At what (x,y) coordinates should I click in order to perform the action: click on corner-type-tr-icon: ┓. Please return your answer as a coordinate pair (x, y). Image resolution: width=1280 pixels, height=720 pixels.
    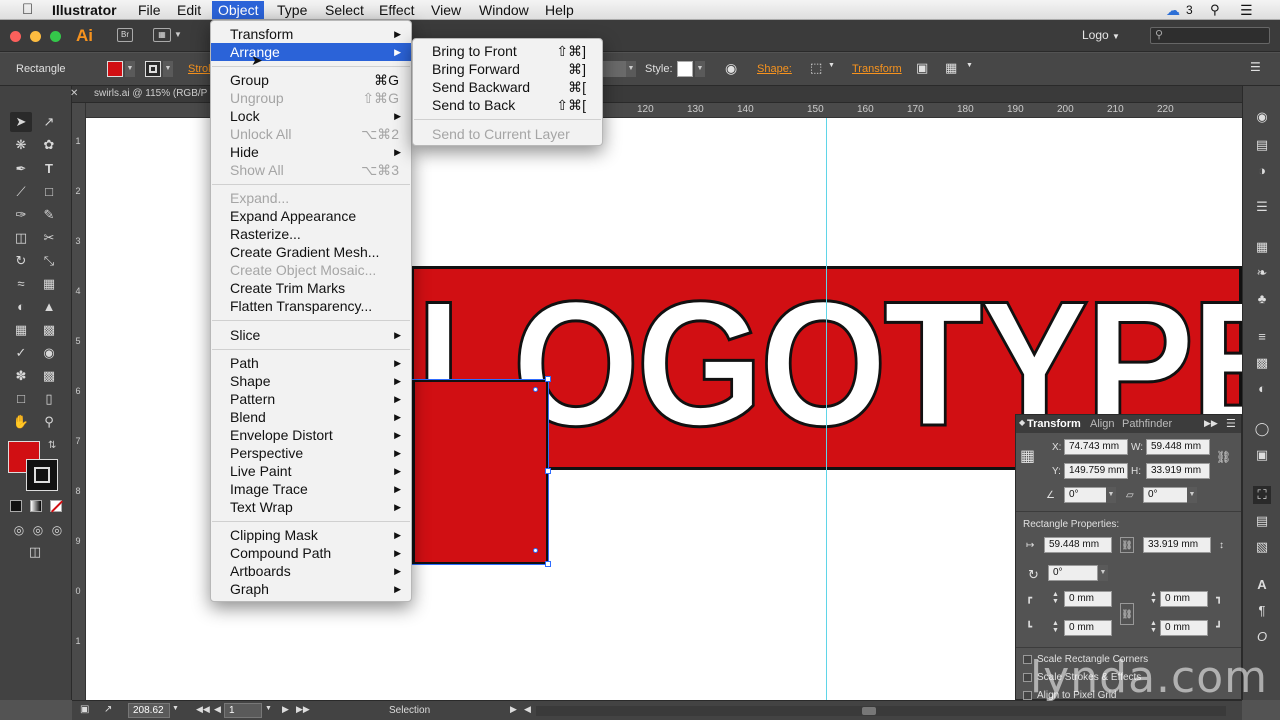
    Looking at the image, I should click on (1219, 598).